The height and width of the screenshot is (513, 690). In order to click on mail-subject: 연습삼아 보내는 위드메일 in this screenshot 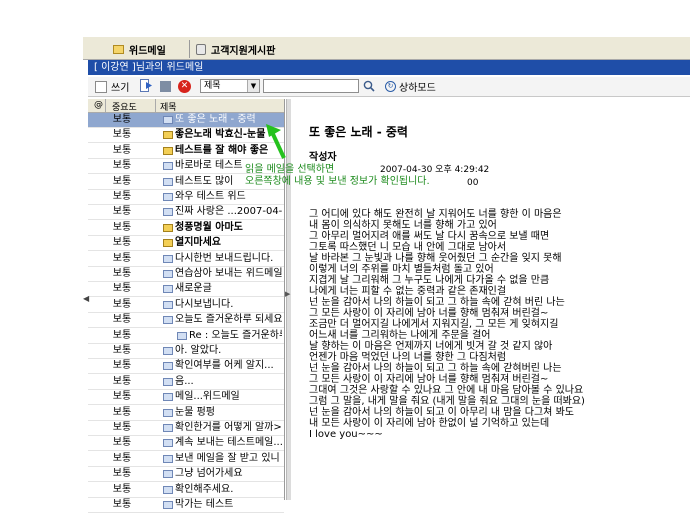, I will do `click(228, 273)`.